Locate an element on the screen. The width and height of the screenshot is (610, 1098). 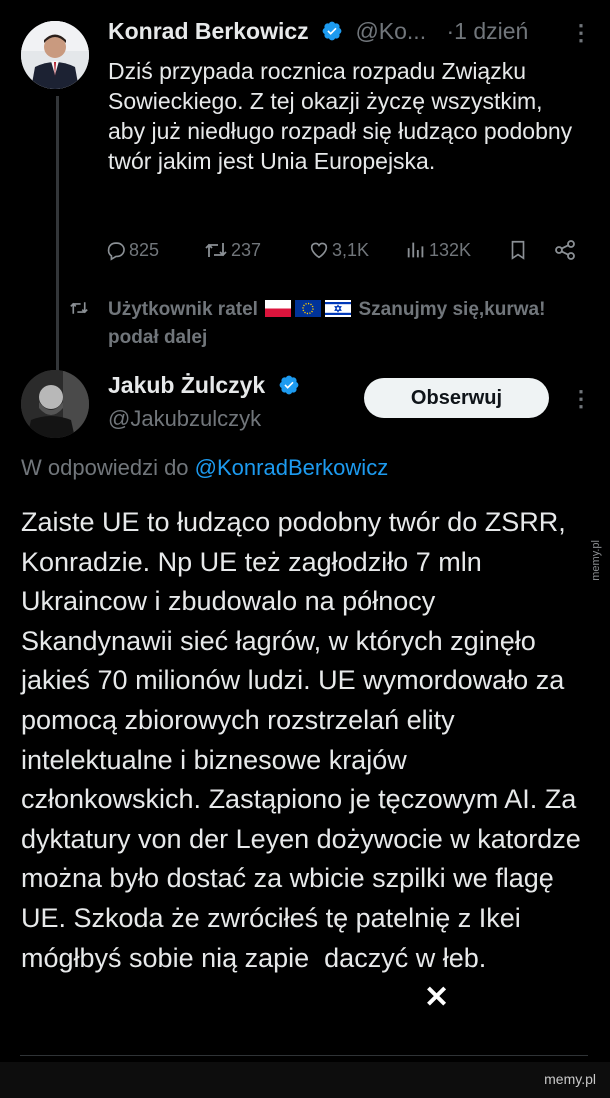
reply-mention-link: @KonradBerkowicz is located at coordinates (292, 467).